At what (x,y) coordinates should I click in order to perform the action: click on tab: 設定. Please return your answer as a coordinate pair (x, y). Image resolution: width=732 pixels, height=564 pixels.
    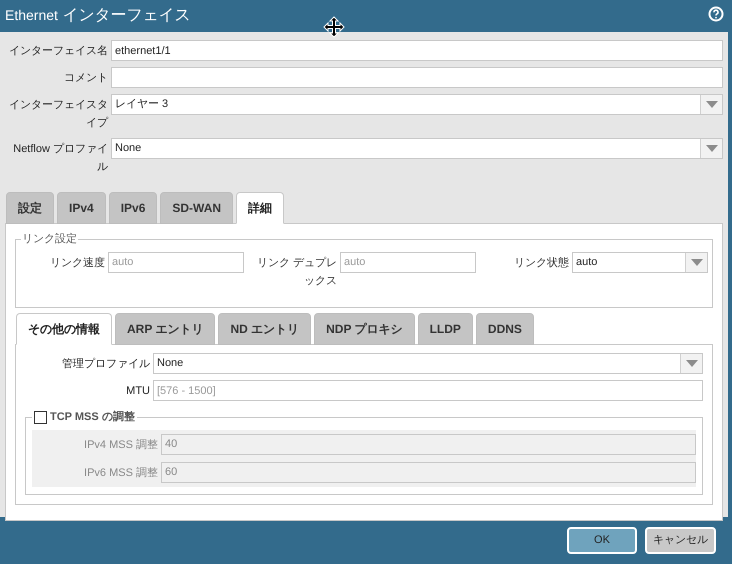
    Looking at the image, I should click on (30, 208).